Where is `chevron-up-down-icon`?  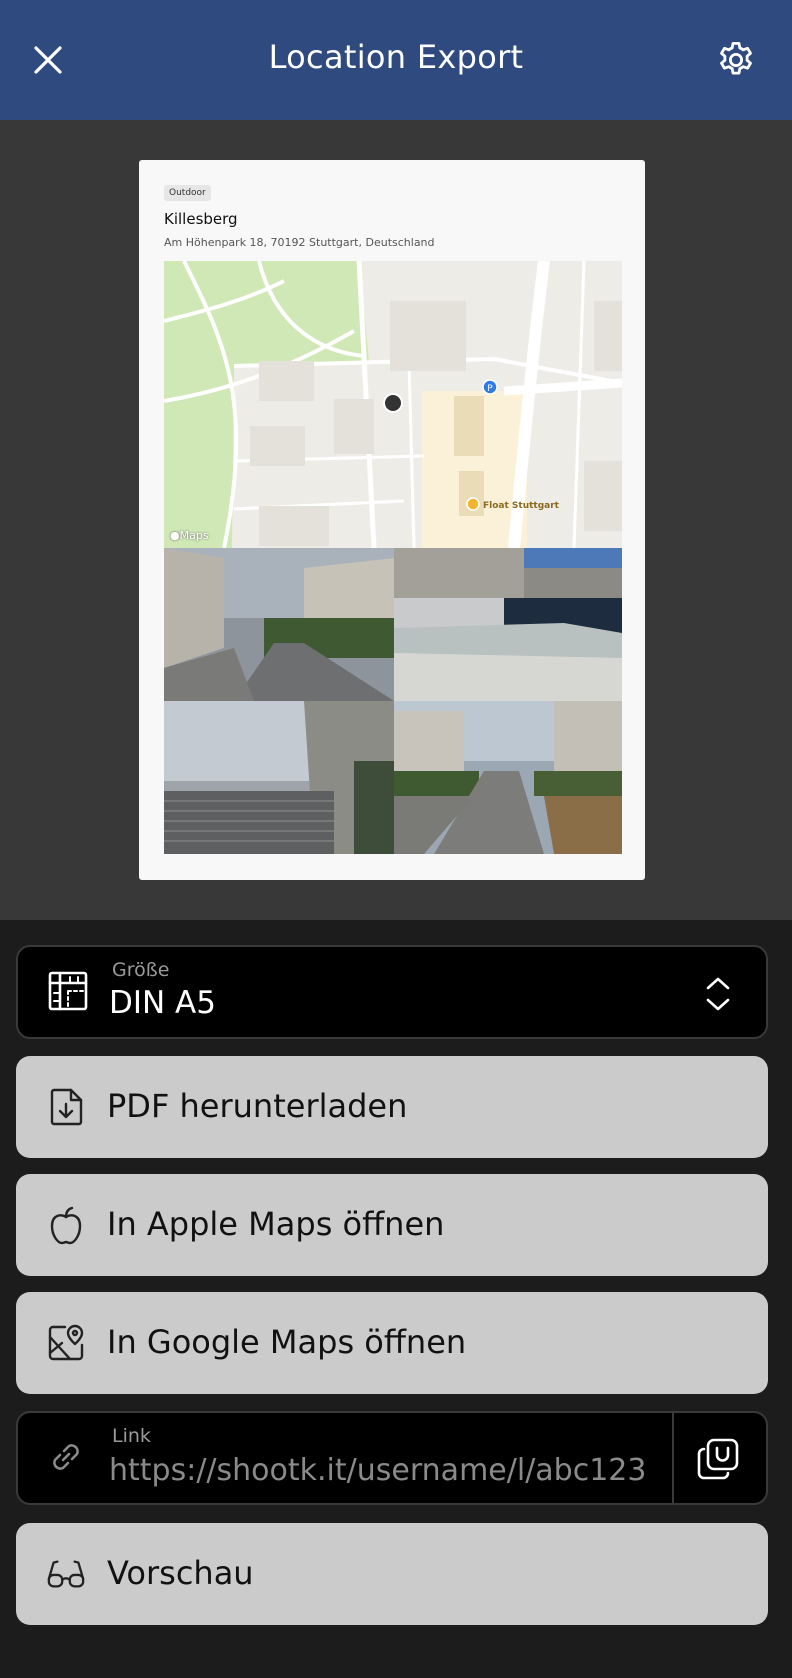
chevron-up-down-icon is located at coordinates (718, 996).